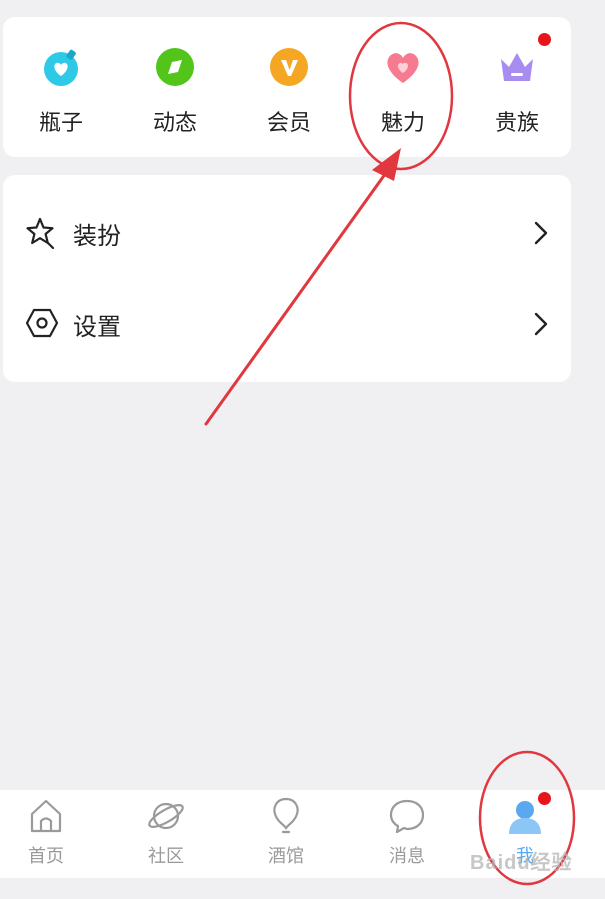 The image size is (605, 899). What do you see at coordinates (407, 856) in the screenshot?
I see `tab-label: 消息` at bounding box center [407, 856].